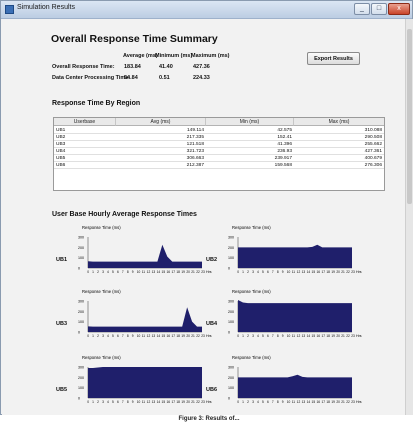 Image resolution: width=418 pixels, height=425 pixels. Describe the element at coordinates (195, 151) in the screenshot. I see `cell-avg: 321.723` at that location.